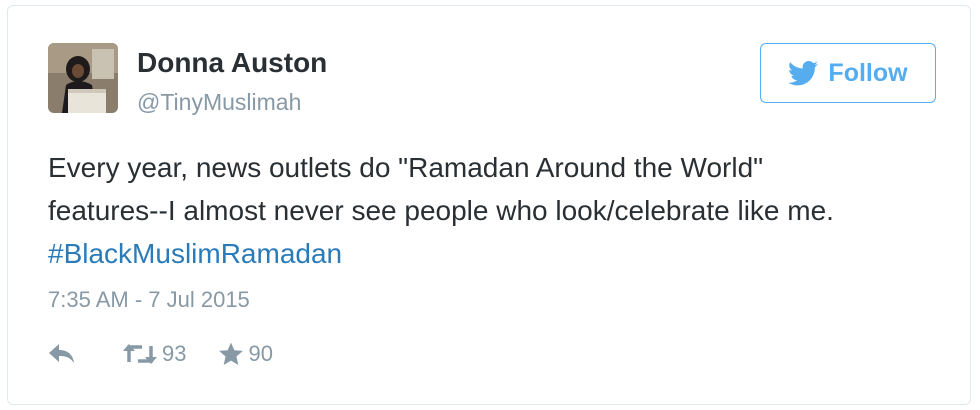 The image size is (980, 410). I want to click on retweet-icon, so click(140, 354).